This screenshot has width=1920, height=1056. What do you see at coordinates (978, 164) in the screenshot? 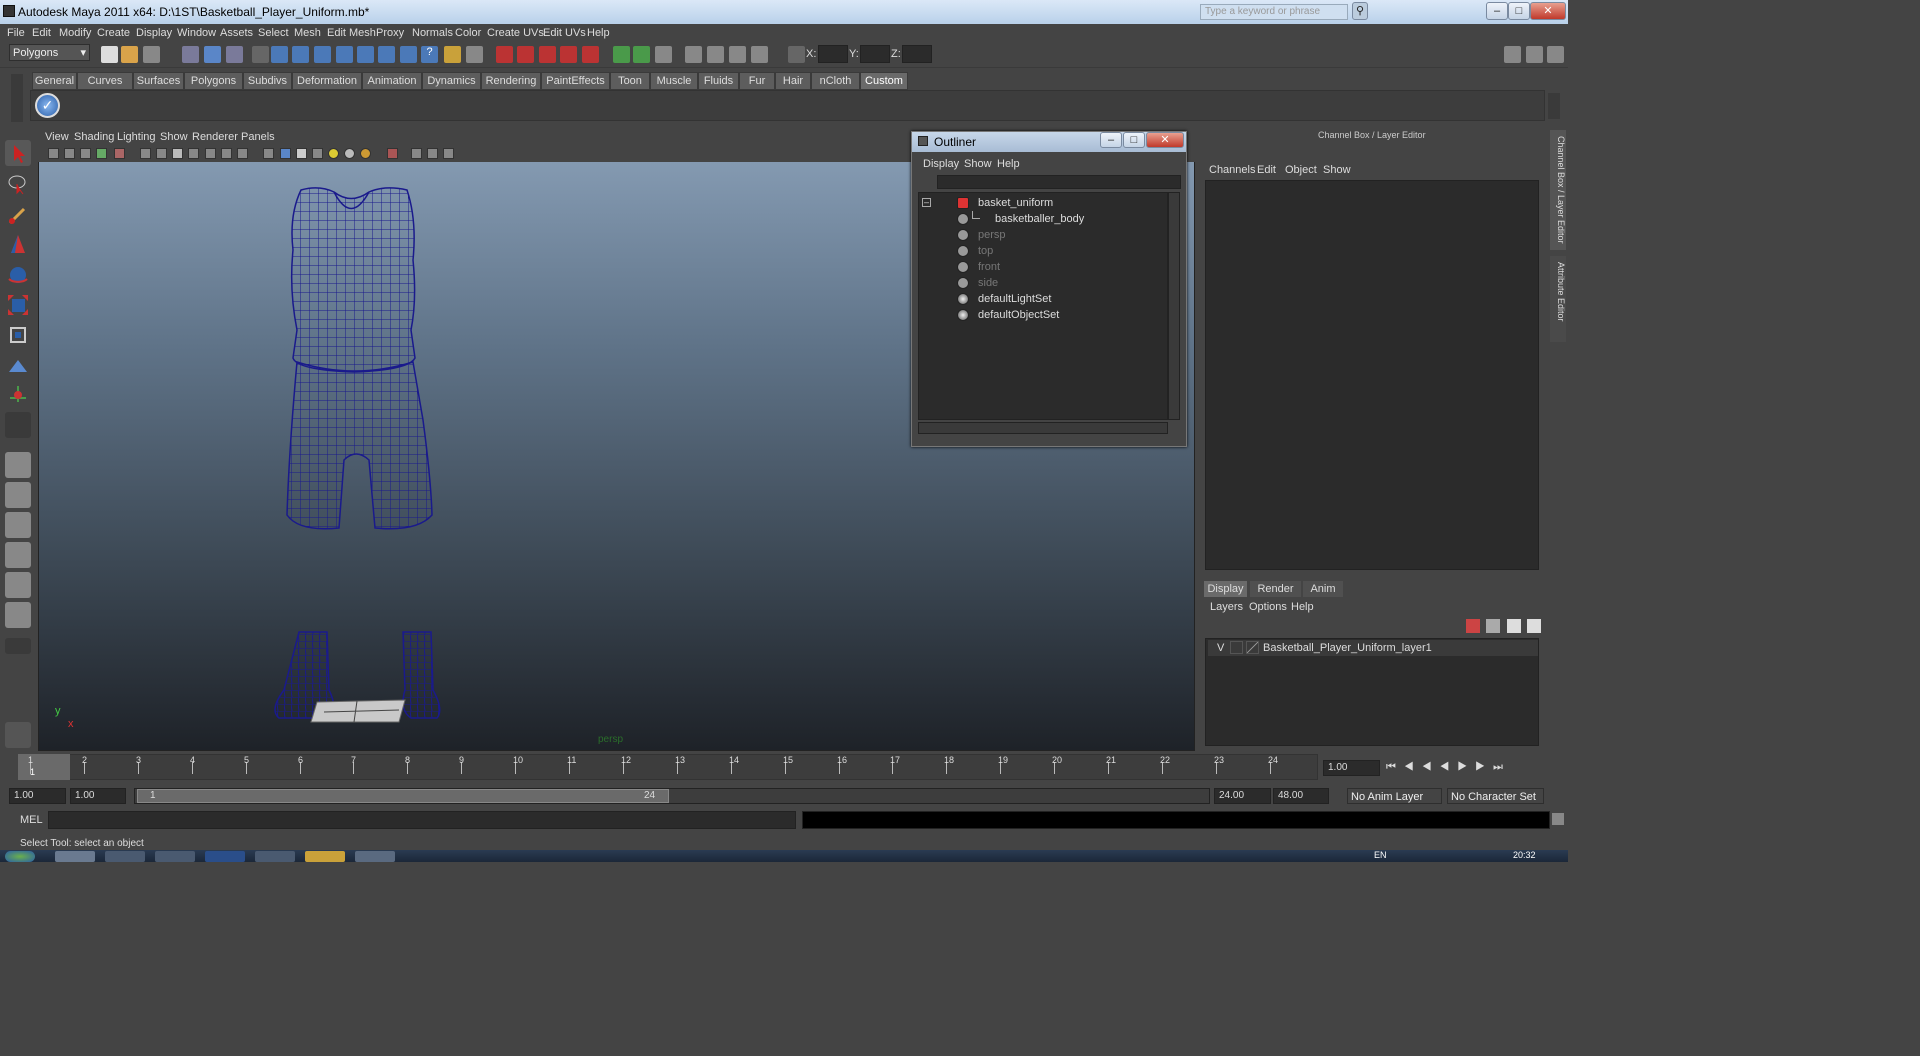
I see `outliner-menu-show: Show` at bounding box center [978, 164].